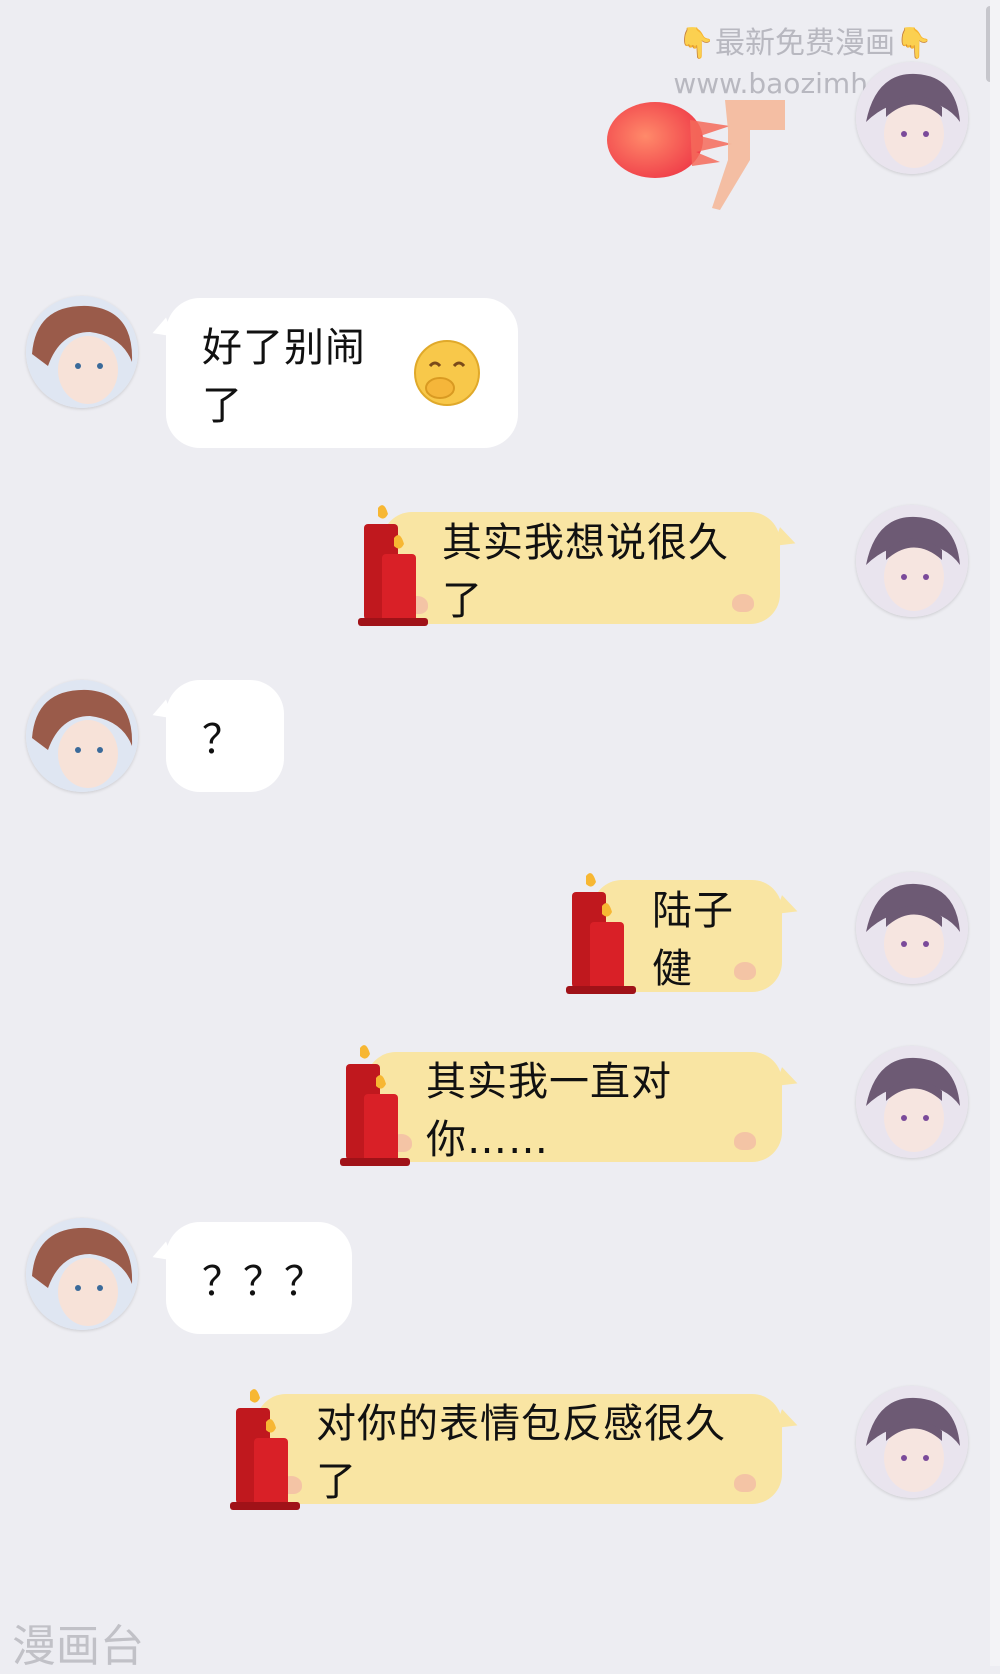 The width and height of the screenshot is (1000, 1674). I want to click on scroll-track, so click(995, 833).